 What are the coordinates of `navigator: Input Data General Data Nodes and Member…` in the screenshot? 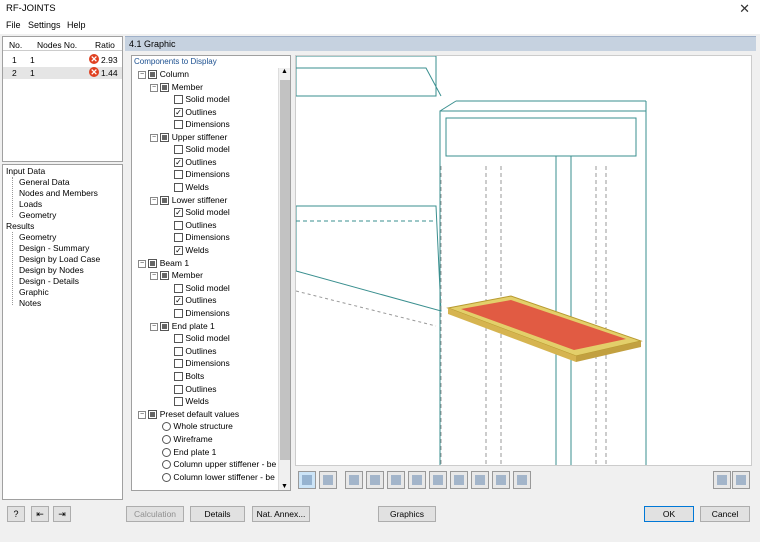 It's located at (62, 332).